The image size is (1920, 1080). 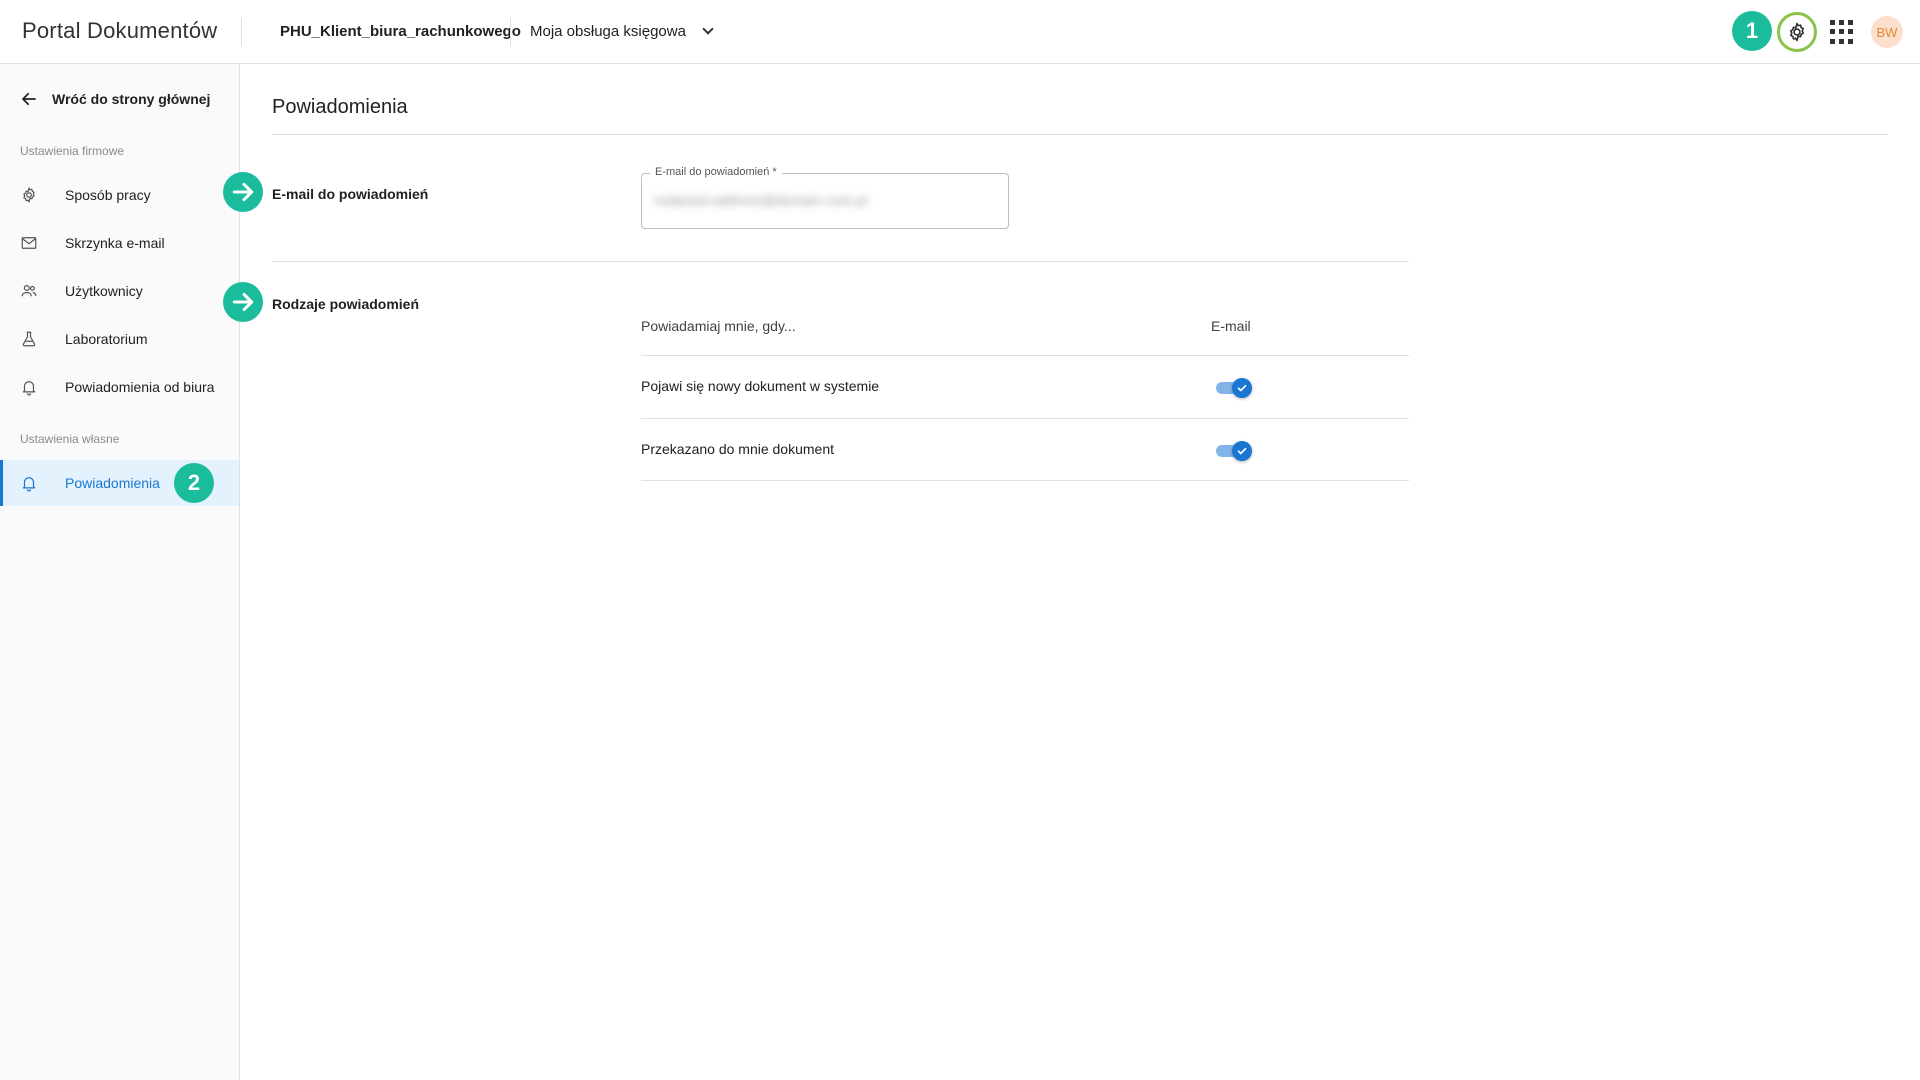 What do you see at coordinates (108, 195) in the screenshot?
I see `sidebar-item-label: Sposób pracy` at bounding box center [108, 195].